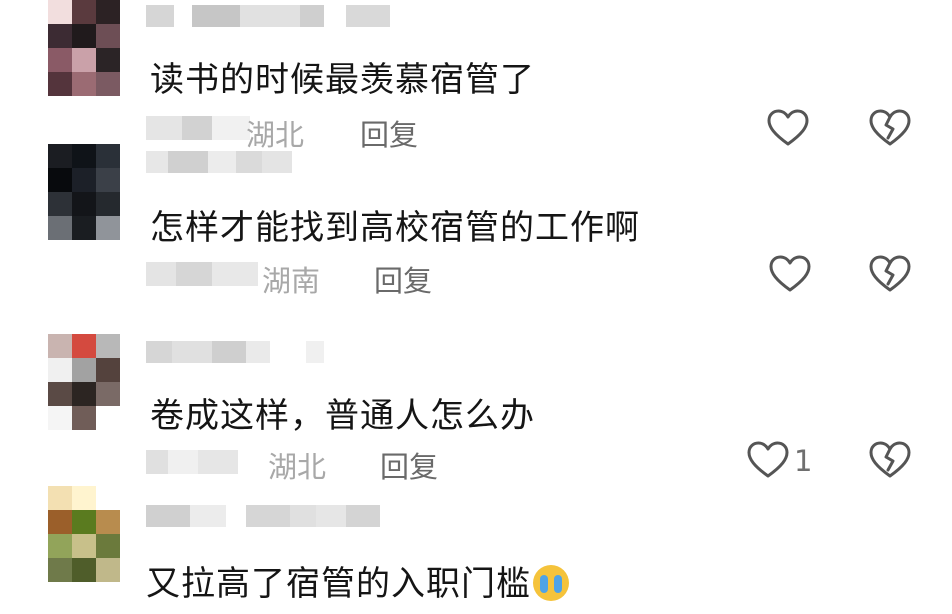  I want to click on comment-location: 湖南, so click(291, 281).